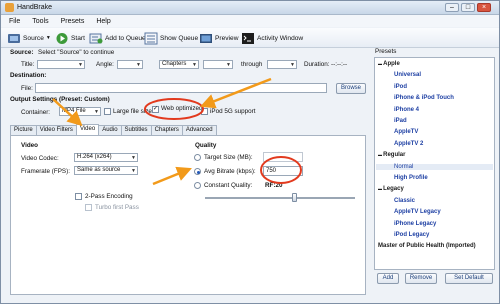  I want to click on title-label: Title:, so click(28, 64).